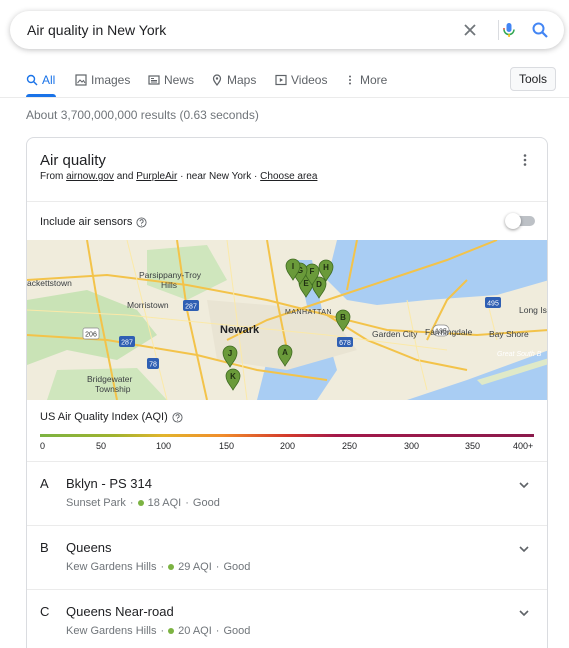 This screenshot has width=569, height=648. Describe the element at coordinates (195, 631) in the screenshot. I see `station-aqi: 20 AQI` at that location.